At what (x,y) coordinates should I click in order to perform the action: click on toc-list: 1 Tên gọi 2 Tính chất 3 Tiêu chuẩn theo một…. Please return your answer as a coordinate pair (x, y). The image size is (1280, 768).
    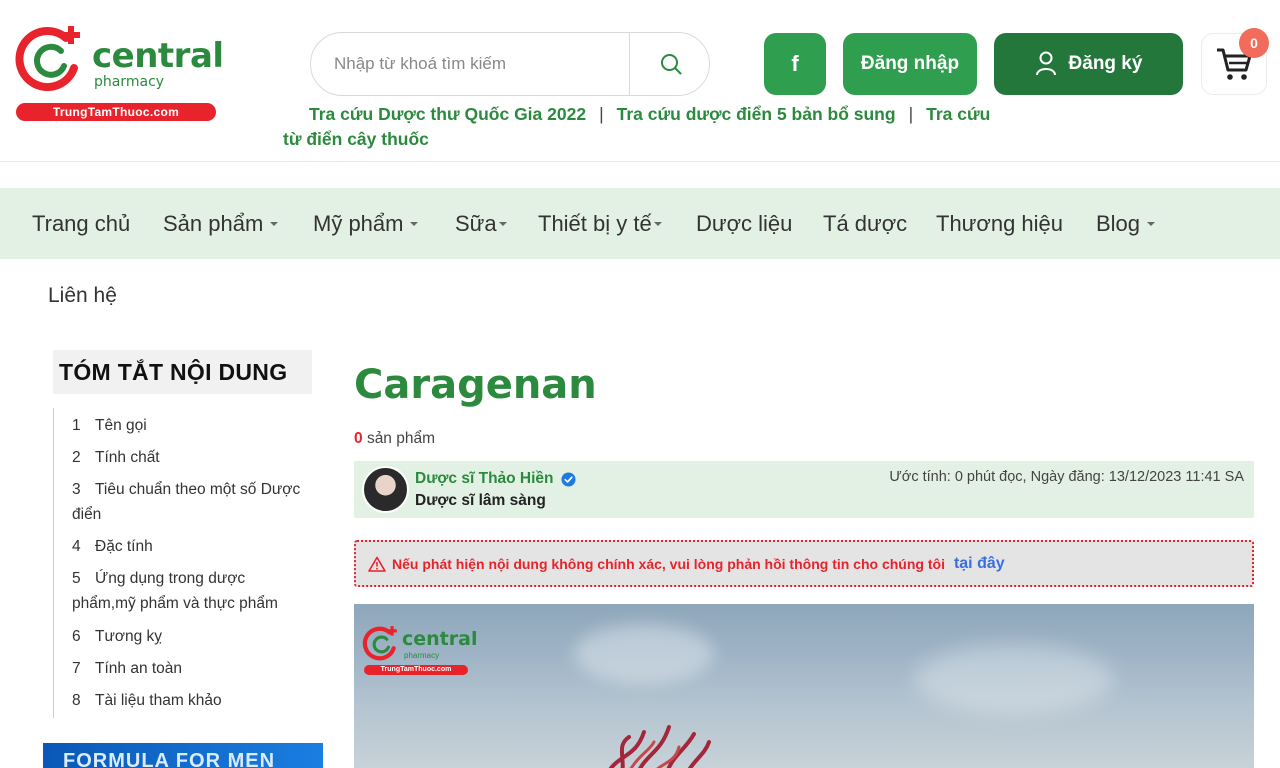
    Looking at the image, I should click on (183, 563).